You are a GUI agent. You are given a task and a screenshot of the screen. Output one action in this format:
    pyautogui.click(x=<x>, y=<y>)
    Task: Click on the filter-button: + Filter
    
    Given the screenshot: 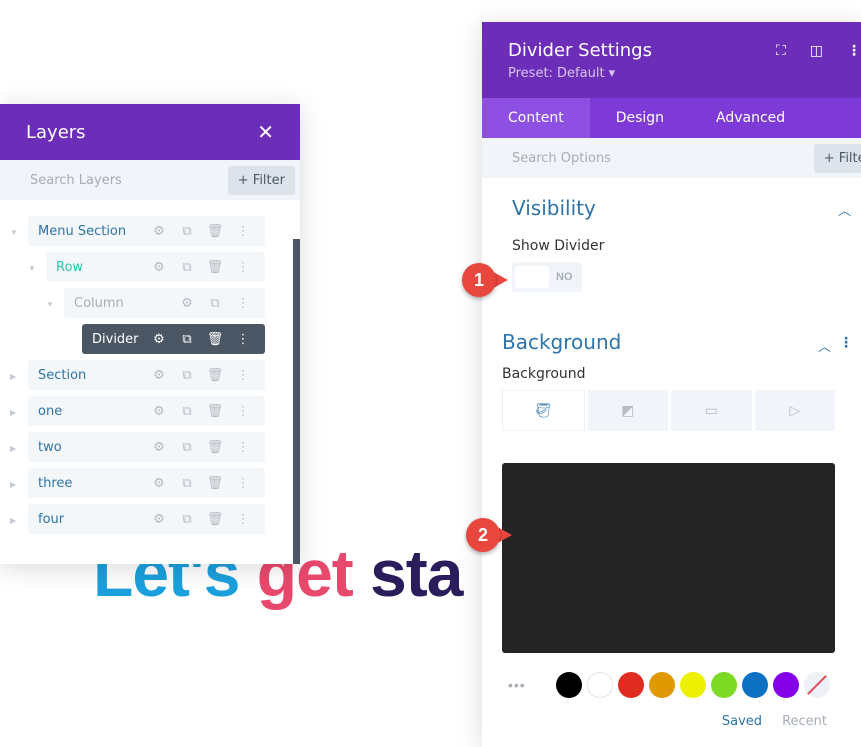 What is the action you would take?
    pyautogui.click(x=261, y=180)
    